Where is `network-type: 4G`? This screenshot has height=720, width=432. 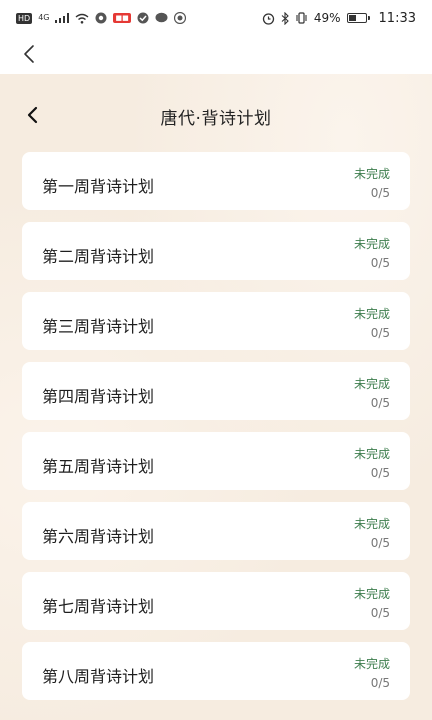
network-type: 4G is located at coordinates (44, 17).